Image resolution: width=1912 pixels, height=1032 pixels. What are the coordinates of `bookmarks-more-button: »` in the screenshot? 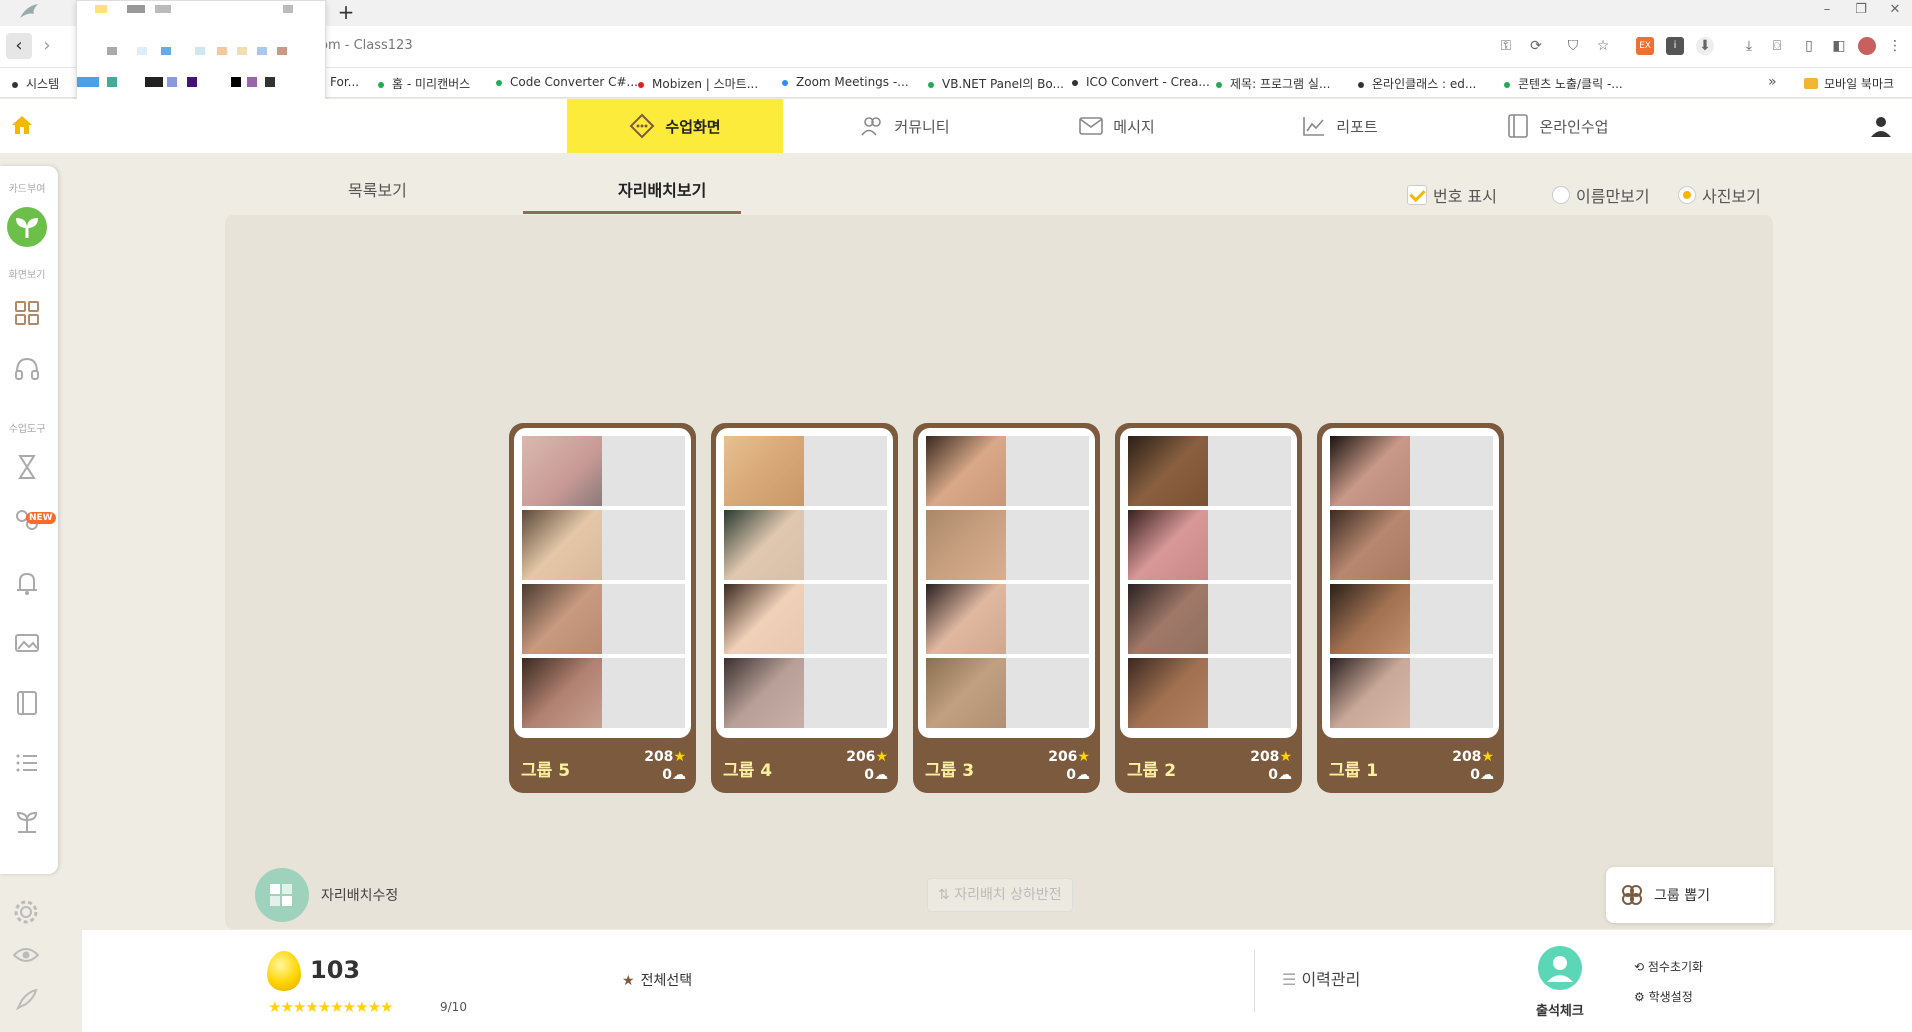 It's located at (1772, 82).